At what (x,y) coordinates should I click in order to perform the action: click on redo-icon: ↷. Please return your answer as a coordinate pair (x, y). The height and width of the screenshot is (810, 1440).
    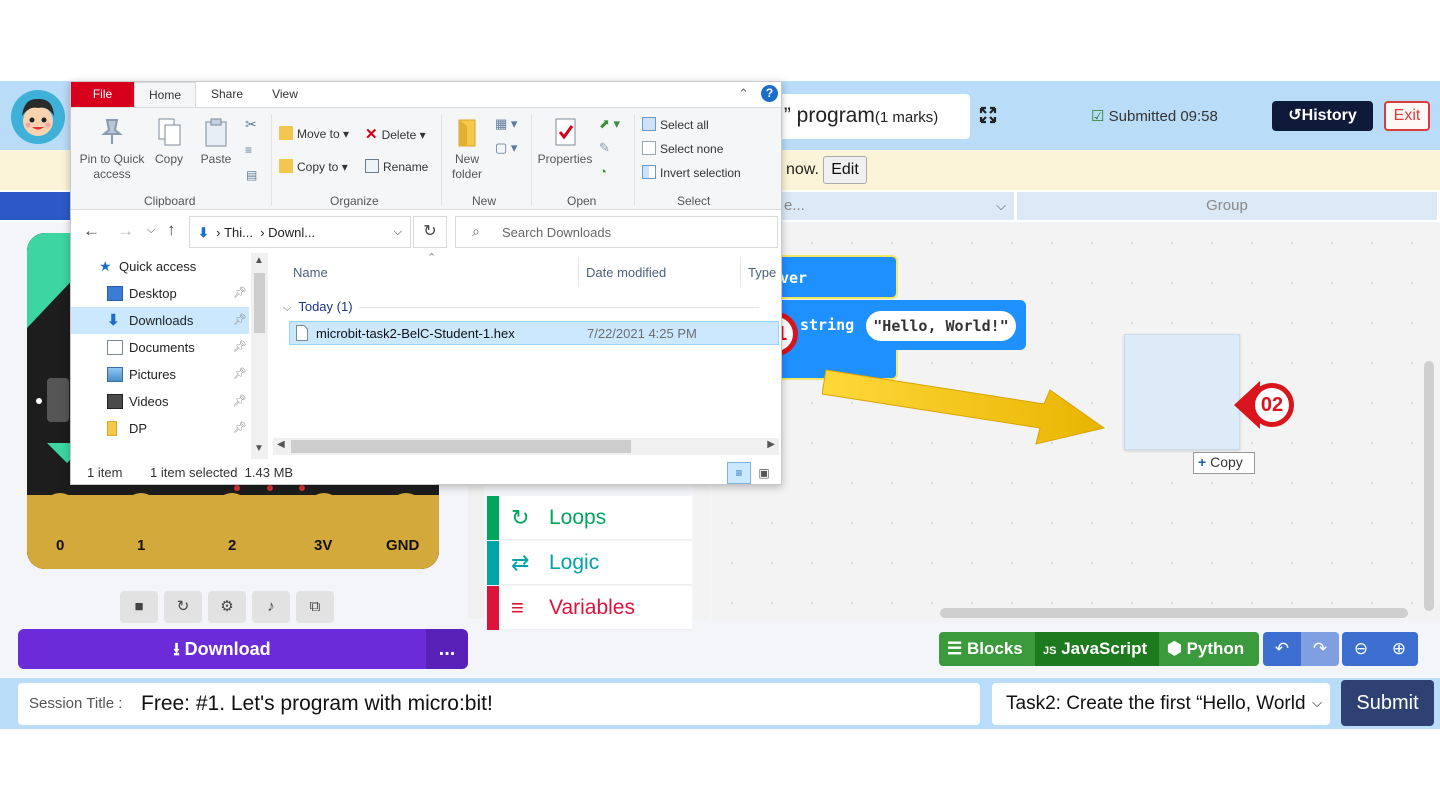
    Looking at the image, I should click on (1320, 649).